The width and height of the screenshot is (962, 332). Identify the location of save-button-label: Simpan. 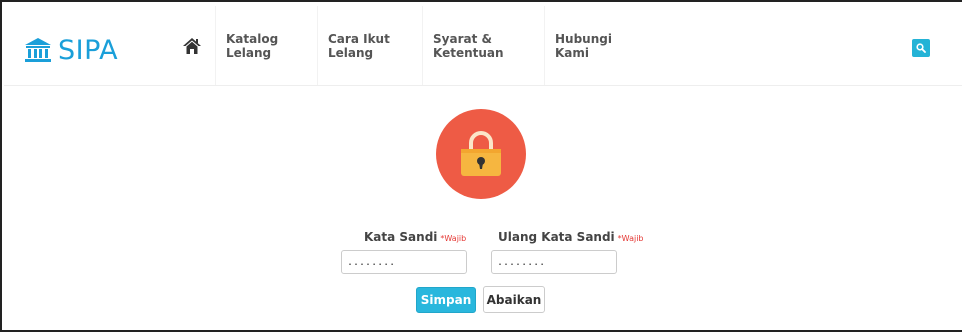
(446, 300).